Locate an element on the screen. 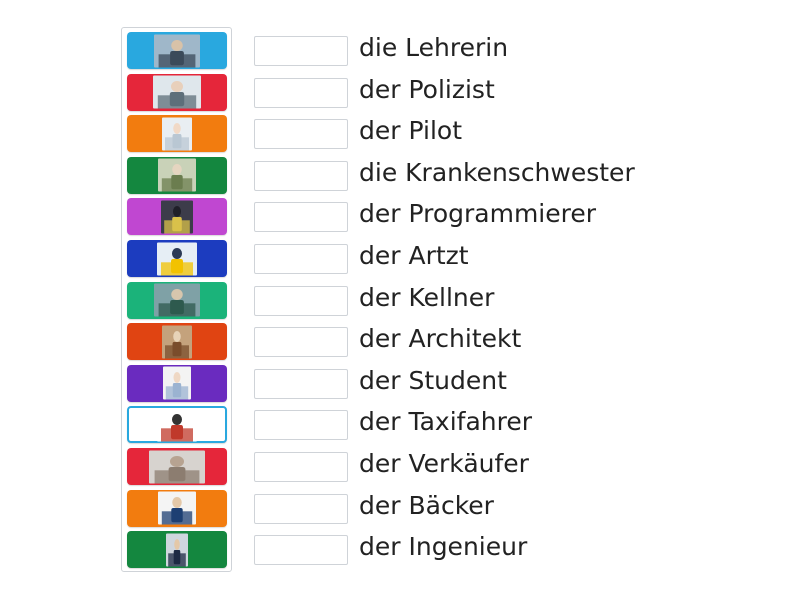 The image size is (800, 600). man-at-car-photo-icon is located at coordinates (177, 92).